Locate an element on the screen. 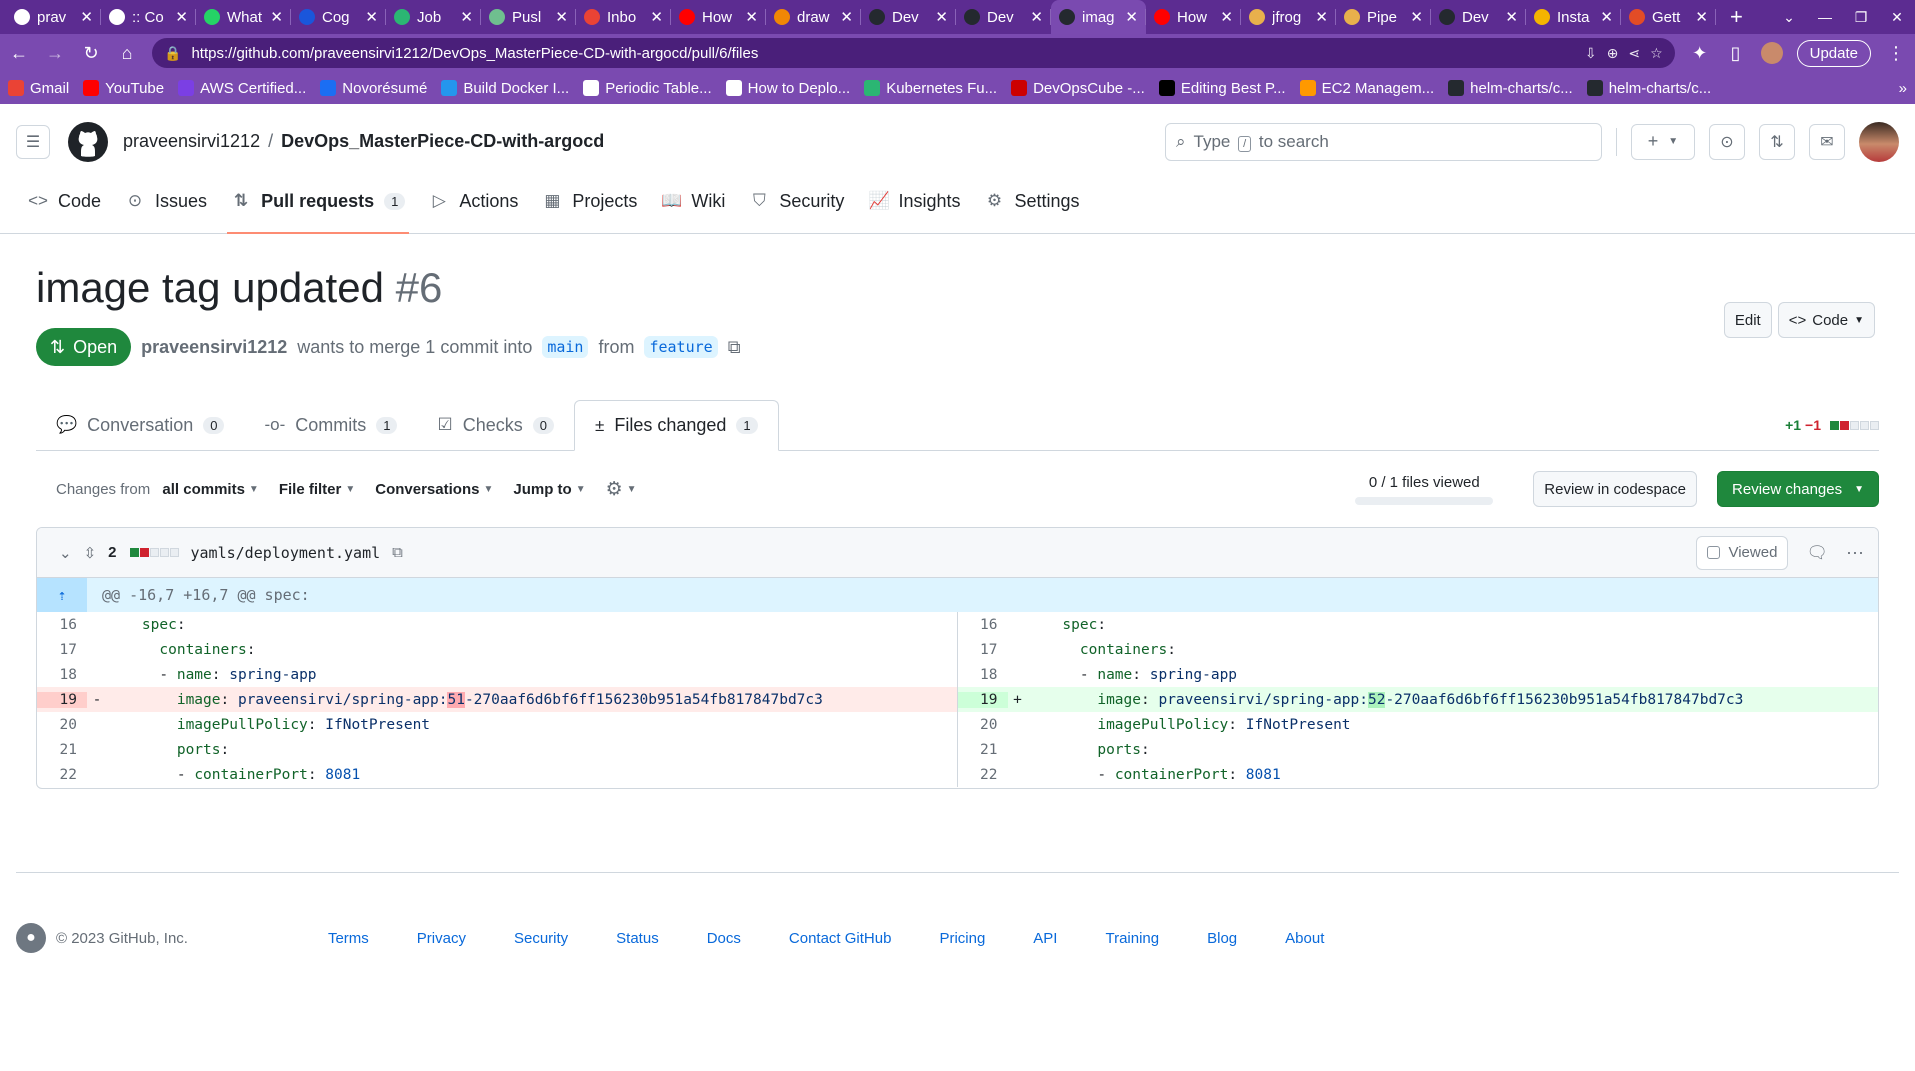 This screenshot has width=1915, height=1071. jump-to-dropdown: Jump to ▼ is located at coordinates (549, 489).